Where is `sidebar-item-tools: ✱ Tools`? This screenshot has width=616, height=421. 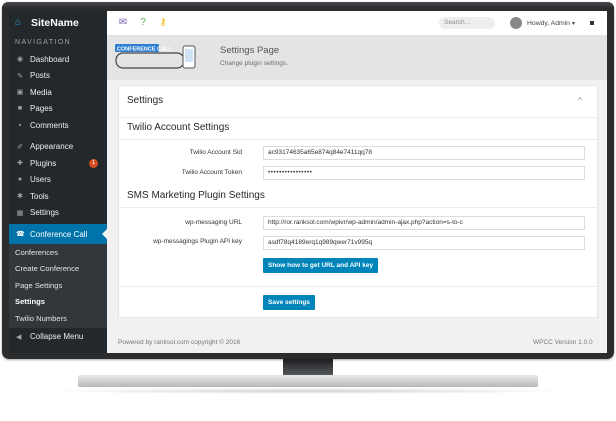 sidebar-item-tools: ✱ Tools is located at coordinates (58, 196).